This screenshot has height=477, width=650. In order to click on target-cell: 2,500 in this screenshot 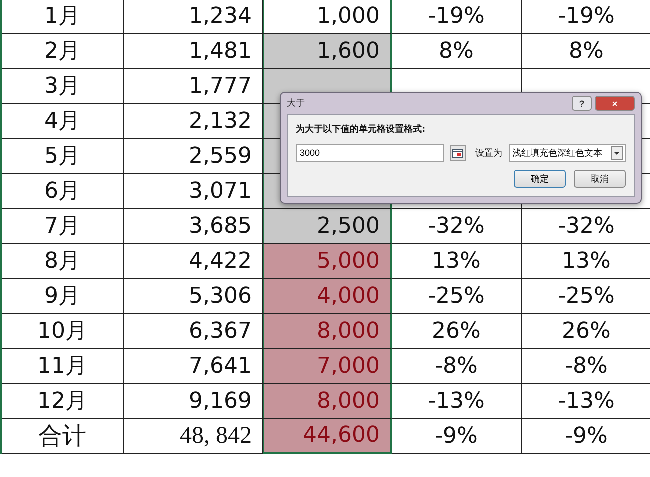, I will do `click(327, 226)`.